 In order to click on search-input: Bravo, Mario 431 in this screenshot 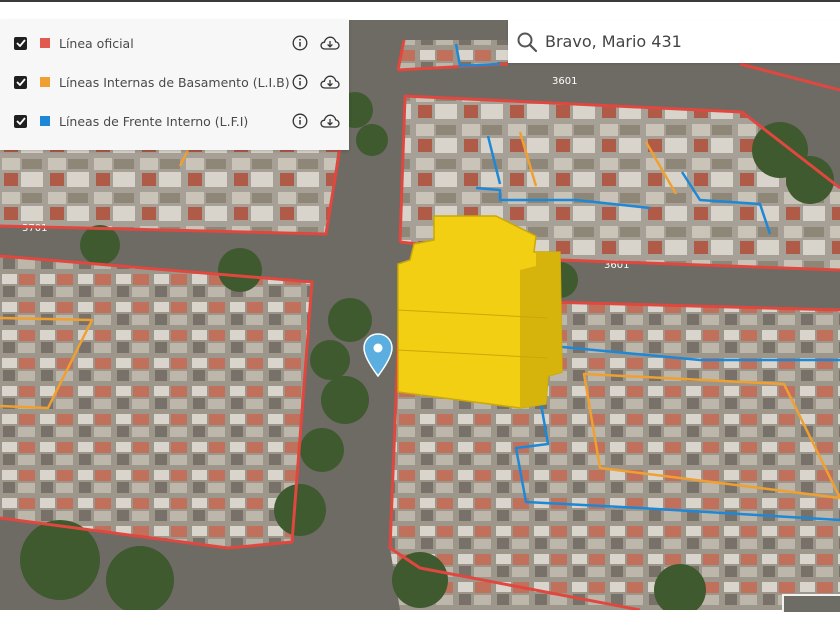, I will do `click(613, 41)`.